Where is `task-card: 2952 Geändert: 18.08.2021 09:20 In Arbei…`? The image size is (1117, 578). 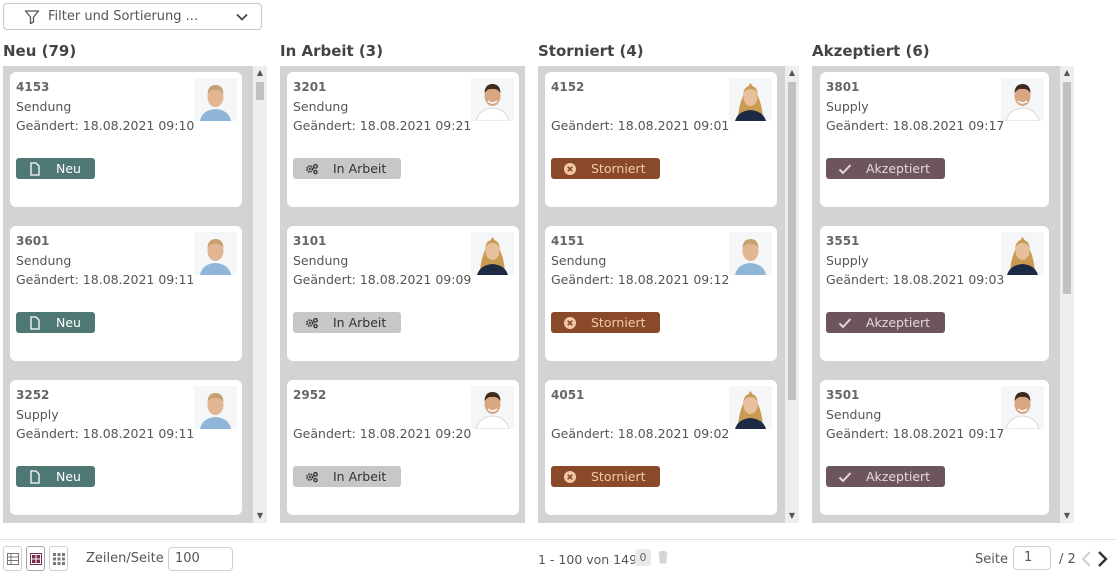
task-card: 2952 Geändert: 18.08.2021 09:20 In Arbei… is located at coordinates (403, 447).